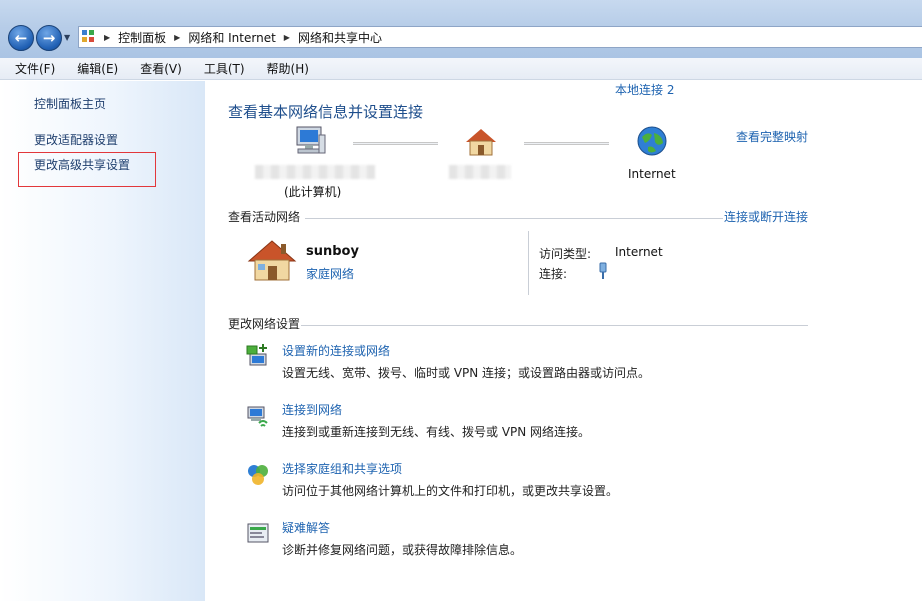  I want to click on active-networks-heading: 查看活动网络, so click(264, 217).